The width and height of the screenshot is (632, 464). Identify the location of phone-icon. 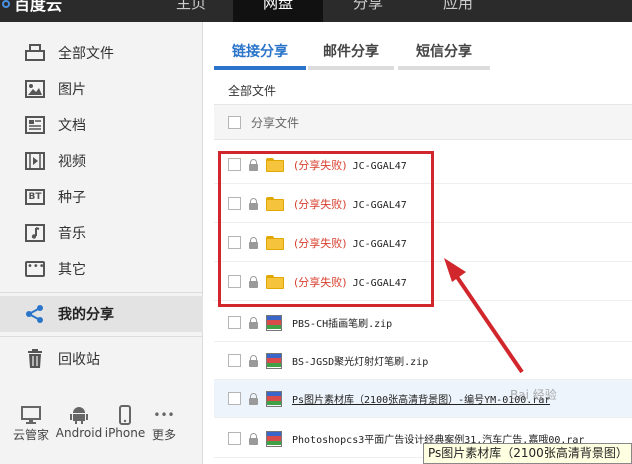
(125, 415).